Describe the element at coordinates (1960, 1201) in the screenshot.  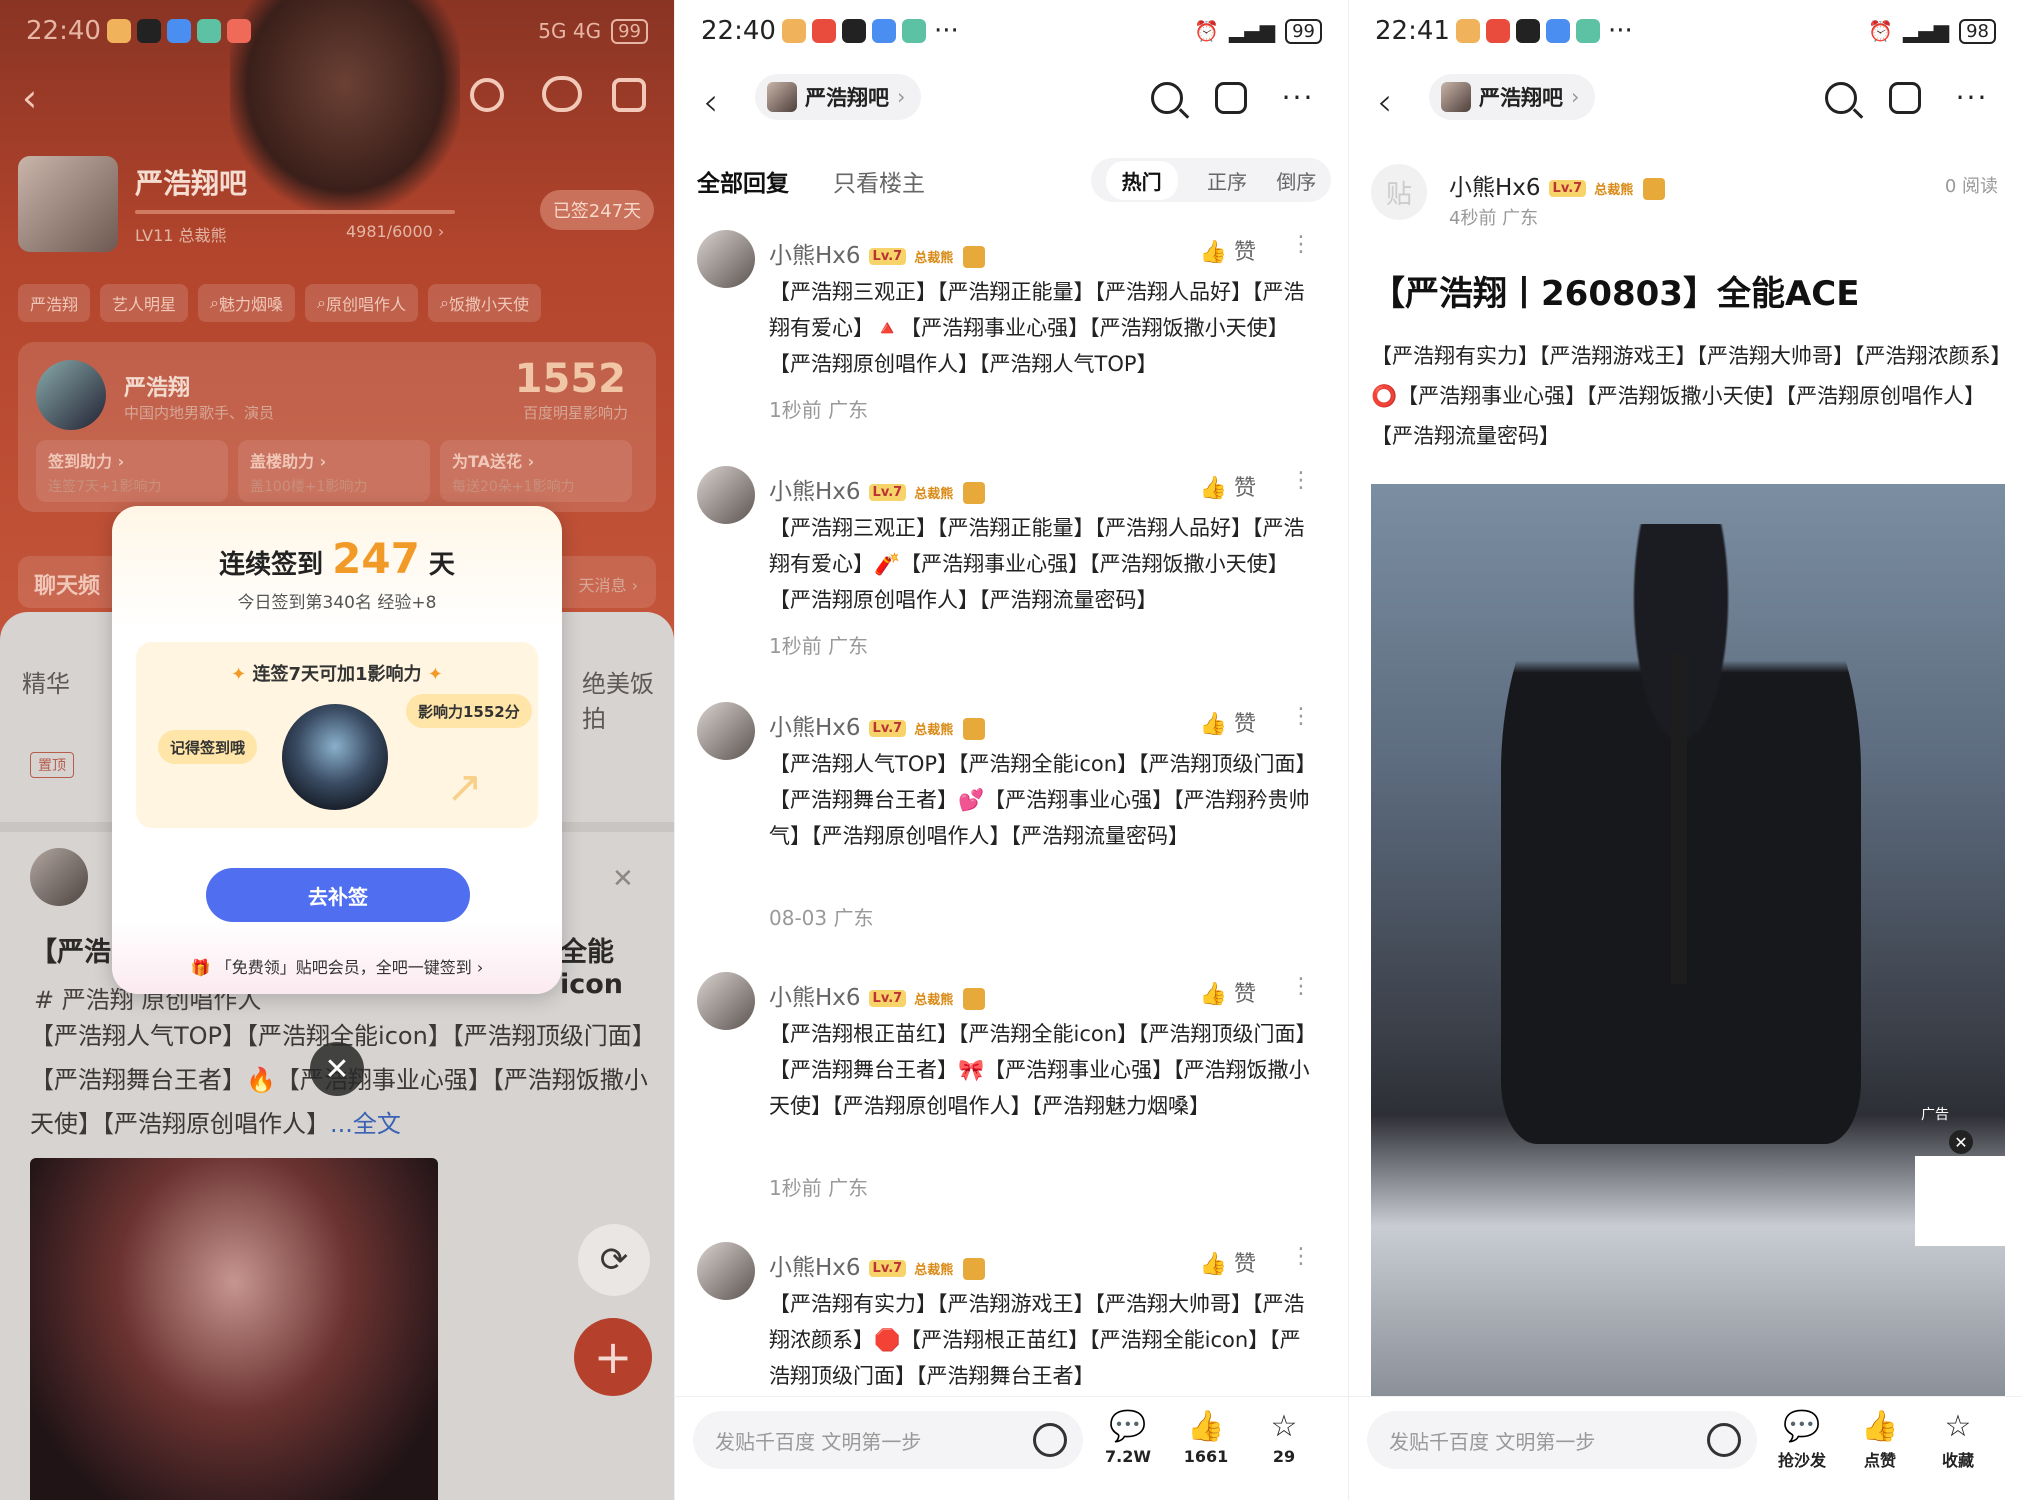
I see `ad-placeholder` at that location.